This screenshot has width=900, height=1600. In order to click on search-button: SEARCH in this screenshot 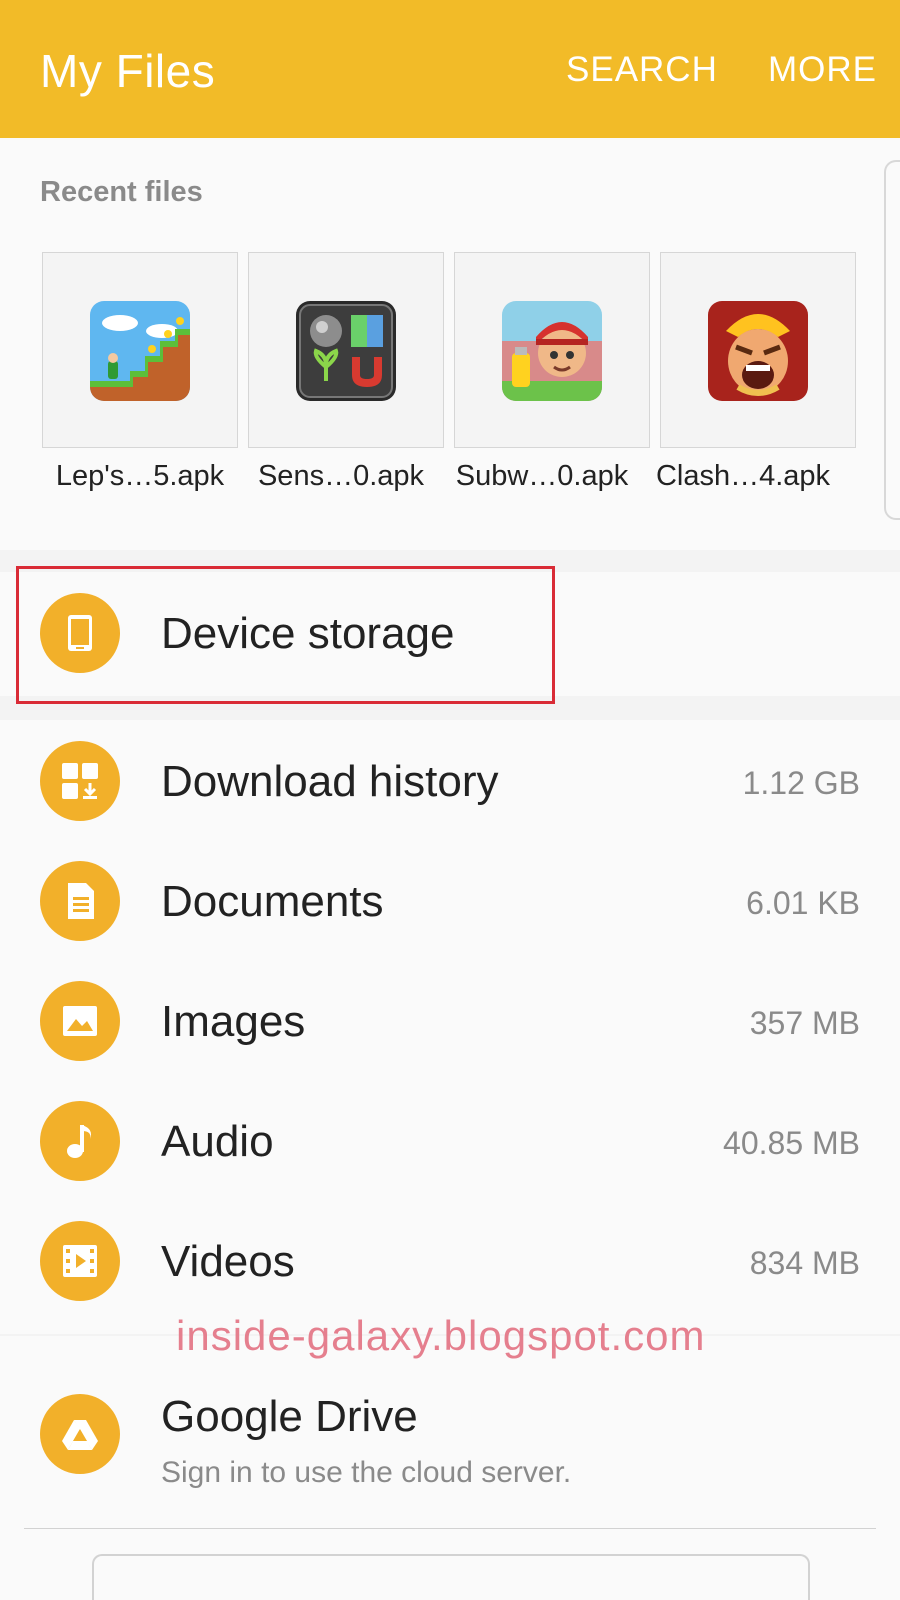, I will do `click(642, 70)`.